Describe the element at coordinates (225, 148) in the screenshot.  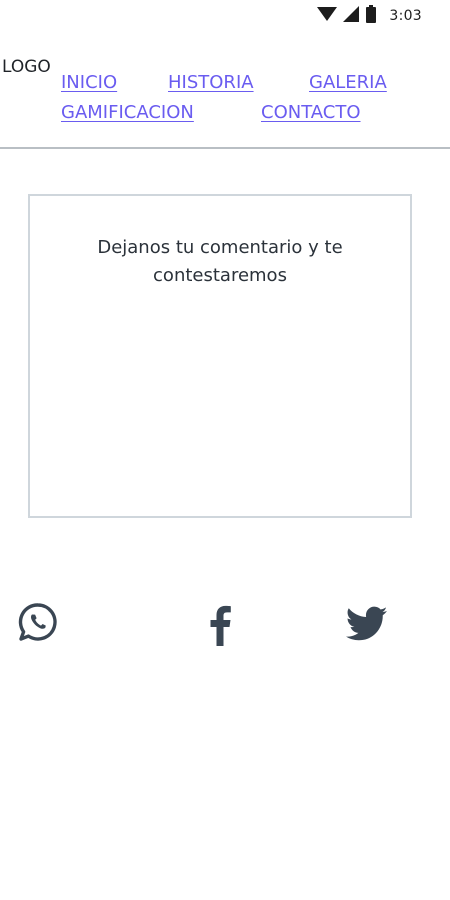
I see `header-divider` at that location.